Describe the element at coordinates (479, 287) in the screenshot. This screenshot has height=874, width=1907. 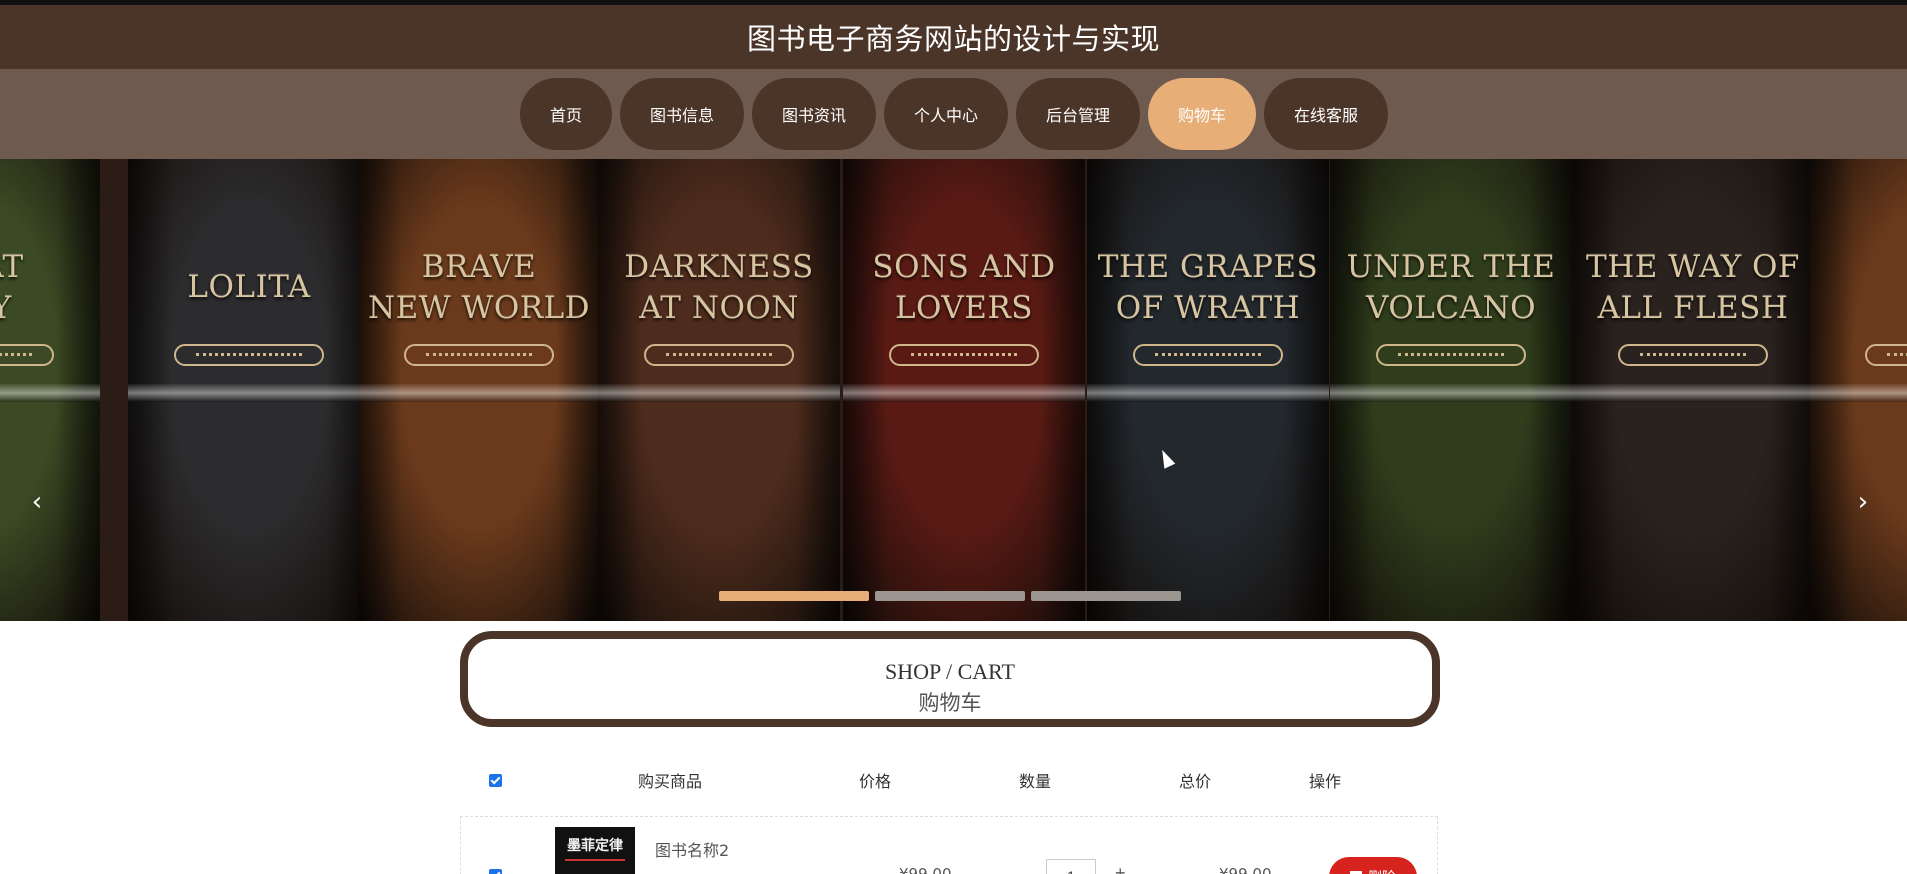
I see `book-spine-title: BRAVE NEW WORLD` at that location.